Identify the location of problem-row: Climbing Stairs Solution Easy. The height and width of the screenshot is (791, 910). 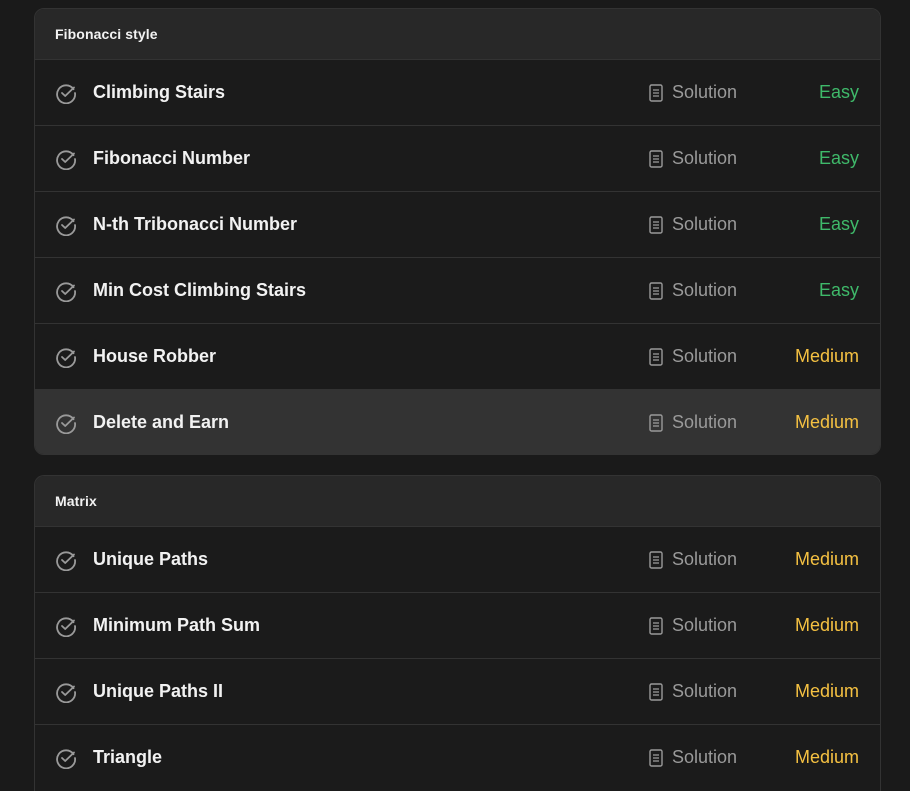
(457, 92).